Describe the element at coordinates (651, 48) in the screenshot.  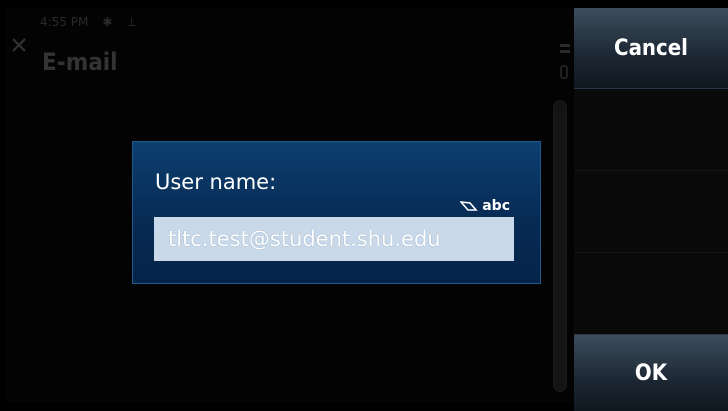
I see `cancel-button: Cancel` at that location.